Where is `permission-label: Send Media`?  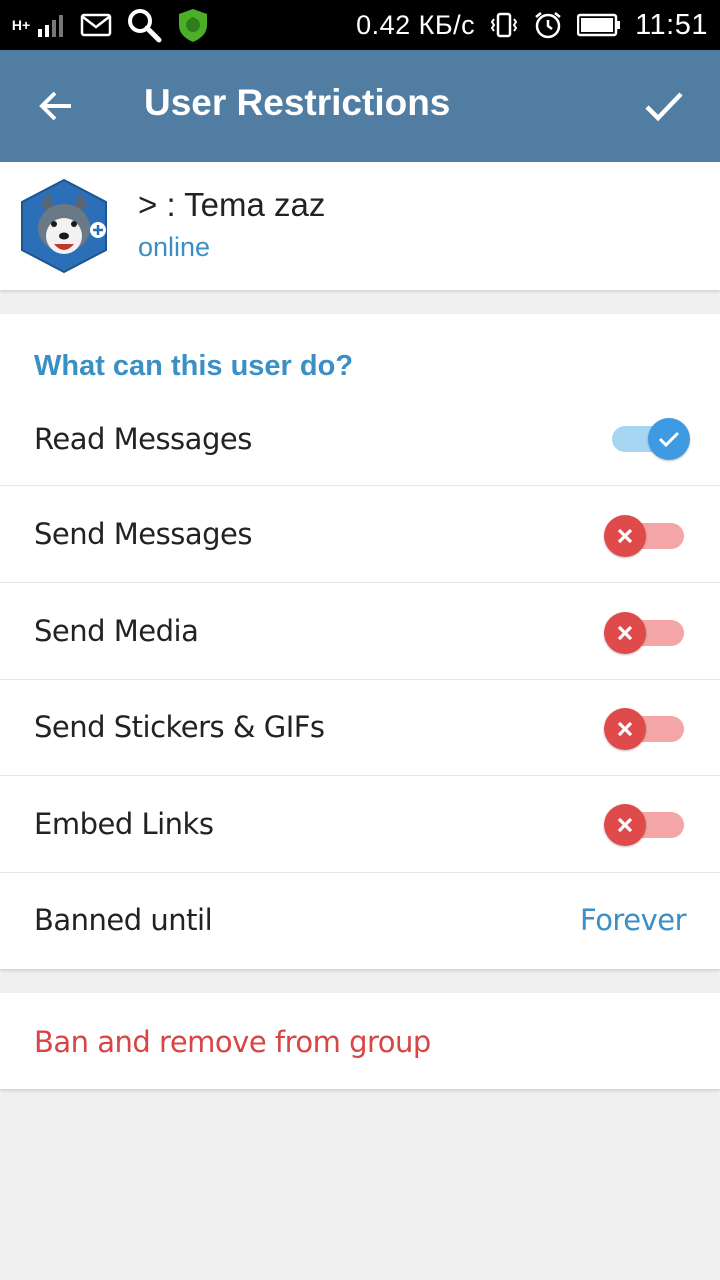
permission-label: Send Media is located at coordinates (116, 631).